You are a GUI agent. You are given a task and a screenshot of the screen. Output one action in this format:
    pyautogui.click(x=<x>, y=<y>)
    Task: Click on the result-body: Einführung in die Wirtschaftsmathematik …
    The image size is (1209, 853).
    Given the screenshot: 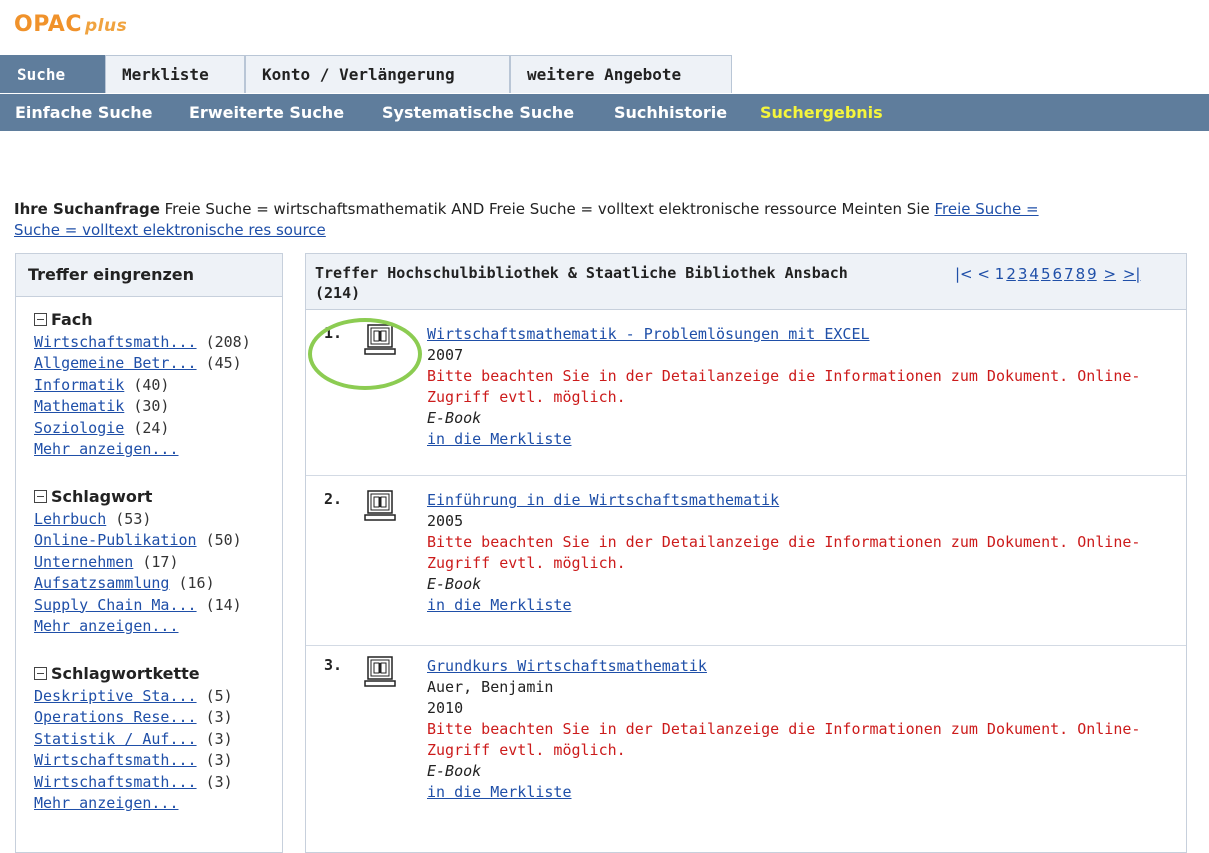 What is the action you would take?
    pyautogui.click(x=797, y=553)
    